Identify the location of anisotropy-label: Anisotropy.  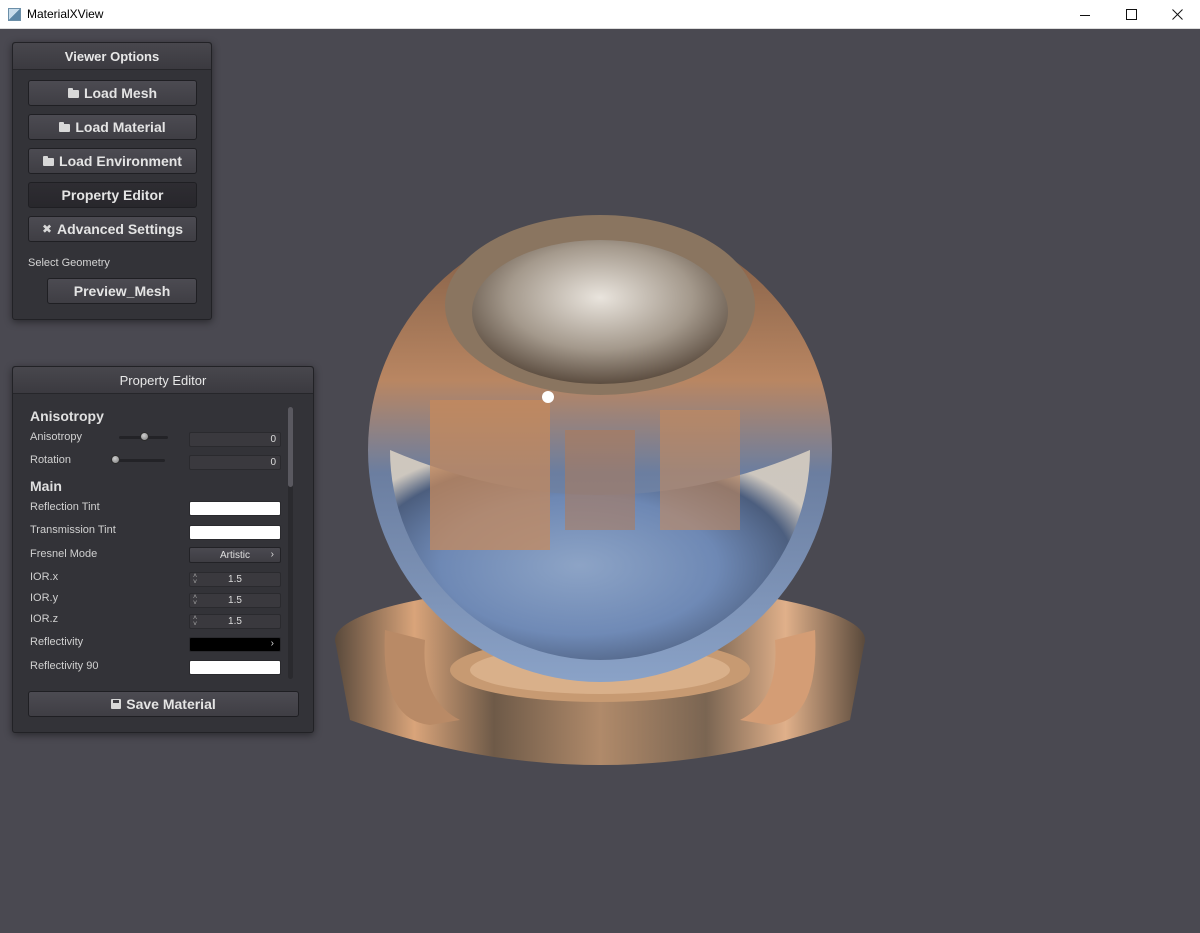
(56, 437).